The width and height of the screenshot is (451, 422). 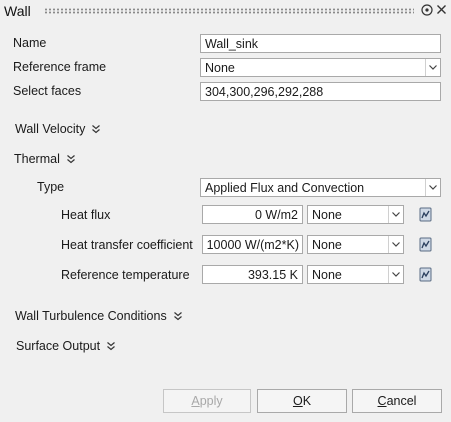 What do you see at coordinates (86, 215) in the screenshot?
I see `heat-flux-label: Heat flux` at bounding box center [86, 215].